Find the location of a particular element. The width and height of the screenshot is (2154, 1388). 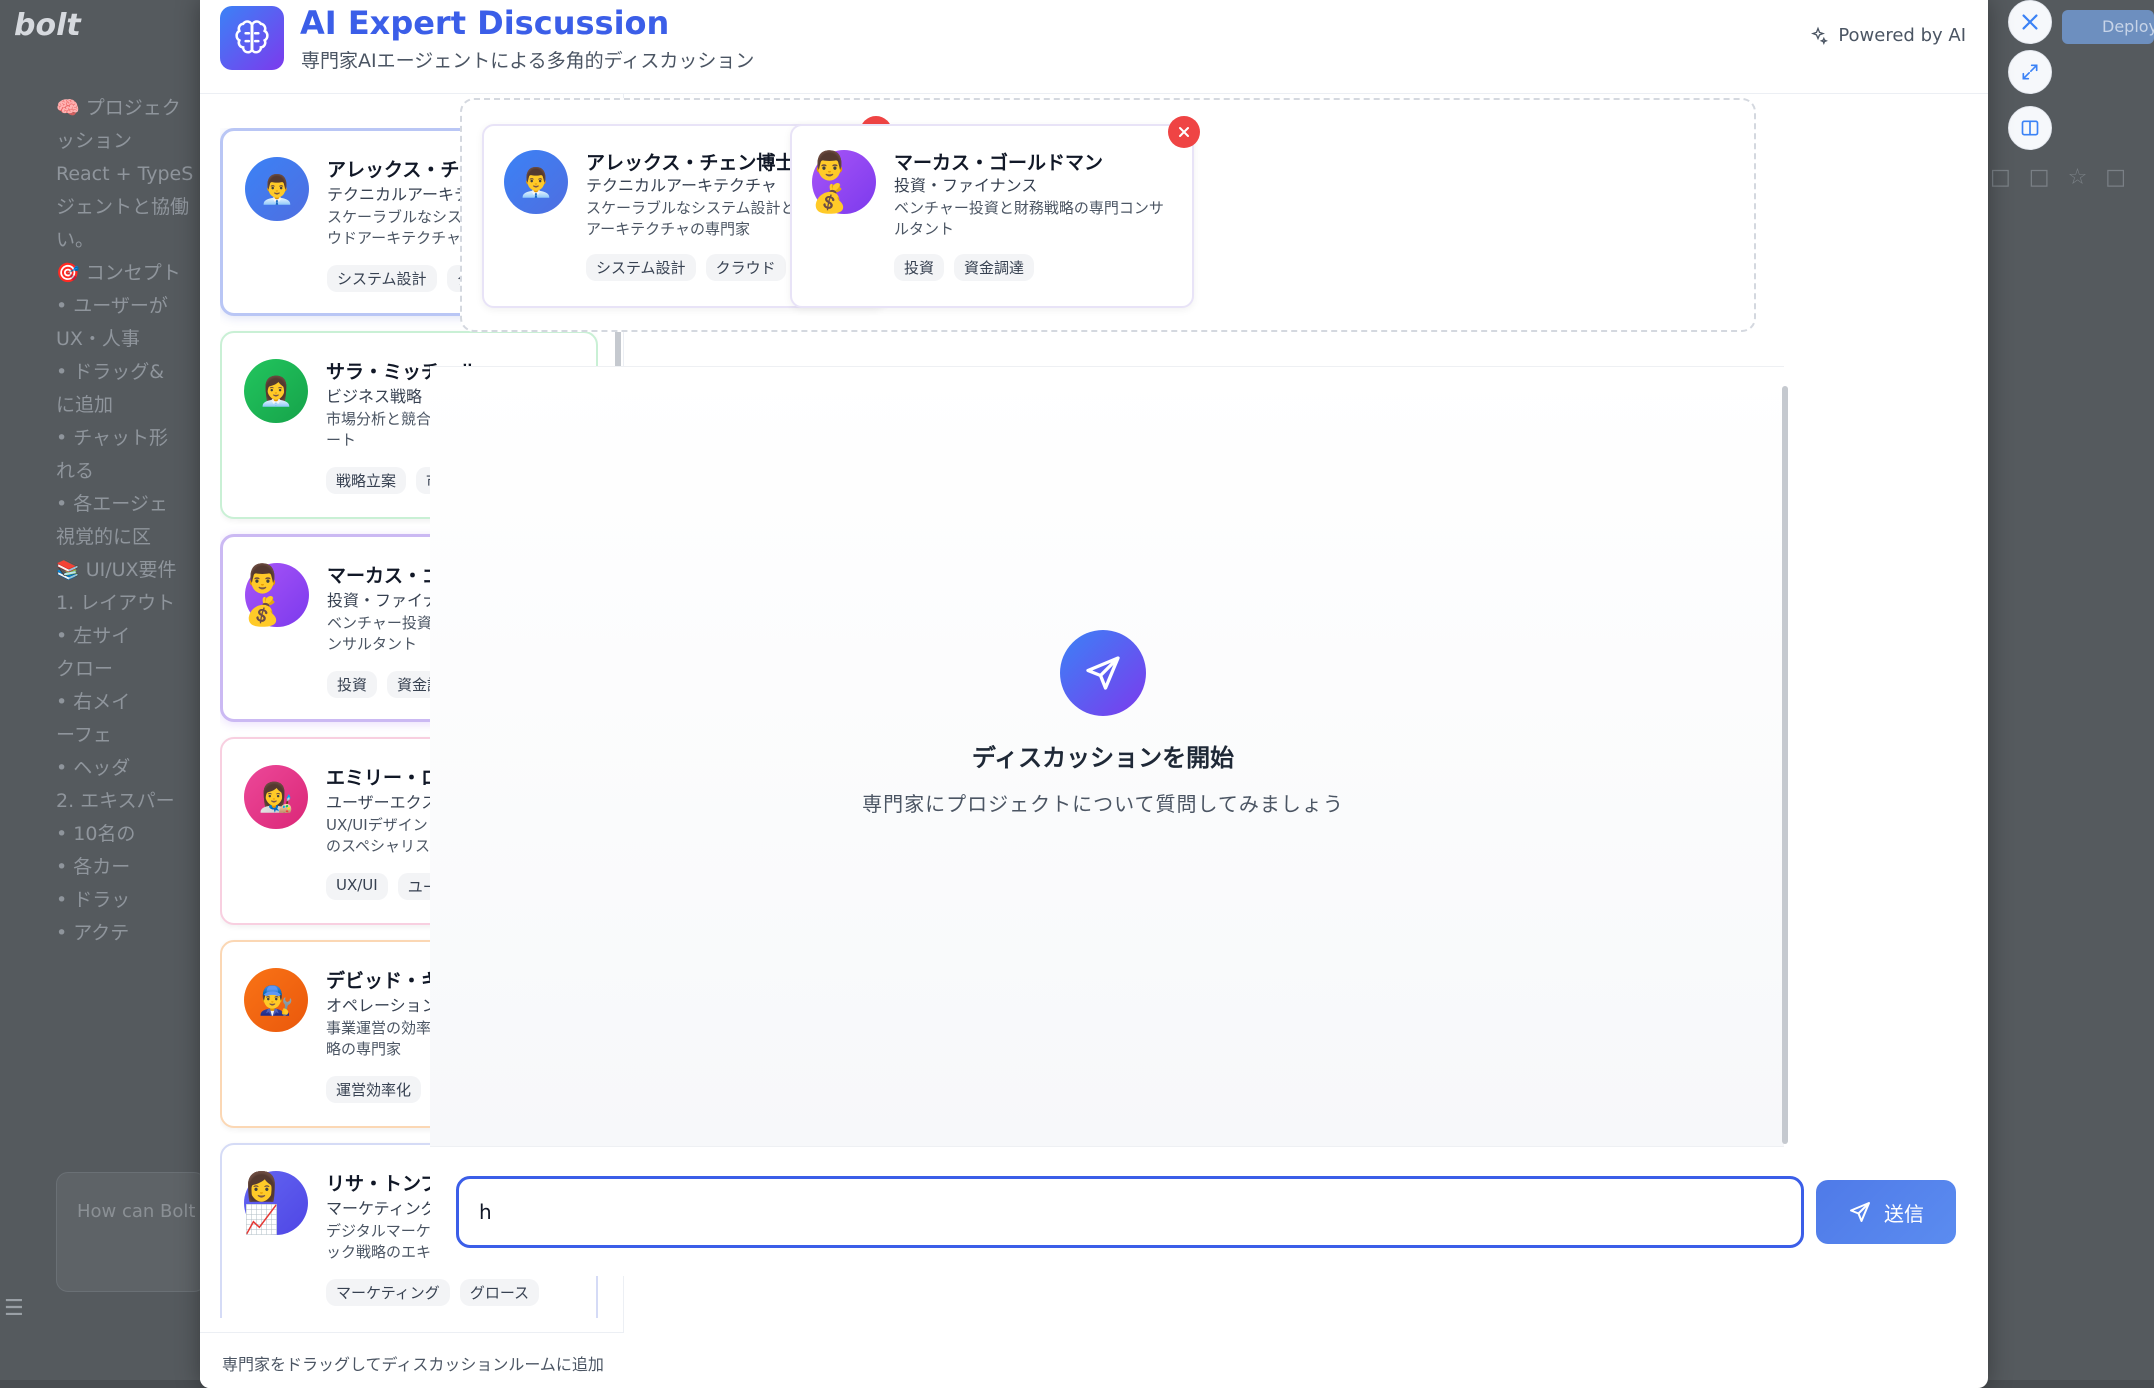

expert-tag: UX/UI is located at coordinates (357, 886).